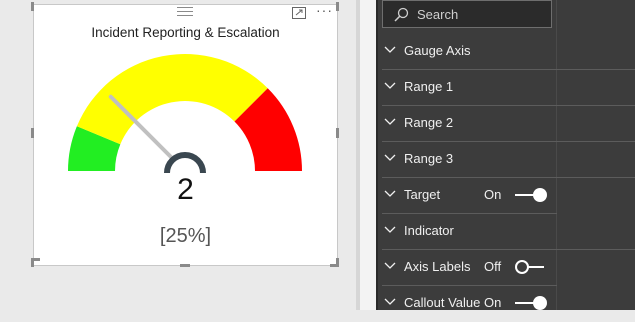  Describe the element at coordinates (185, 163) in the screenshot. I see `gauge-hub` at that location.